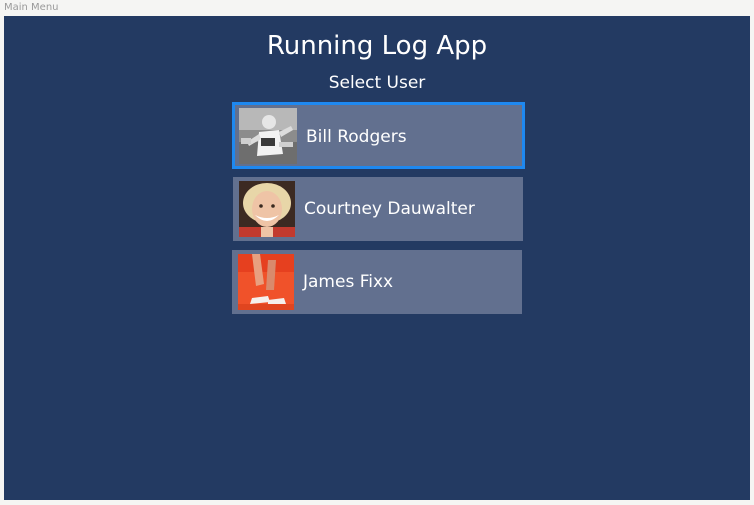  What do you see at coordinates (389, 209) in the screenshot?
I see `user-name: Courtney Dauwalter` at bounding box center [389, 209].